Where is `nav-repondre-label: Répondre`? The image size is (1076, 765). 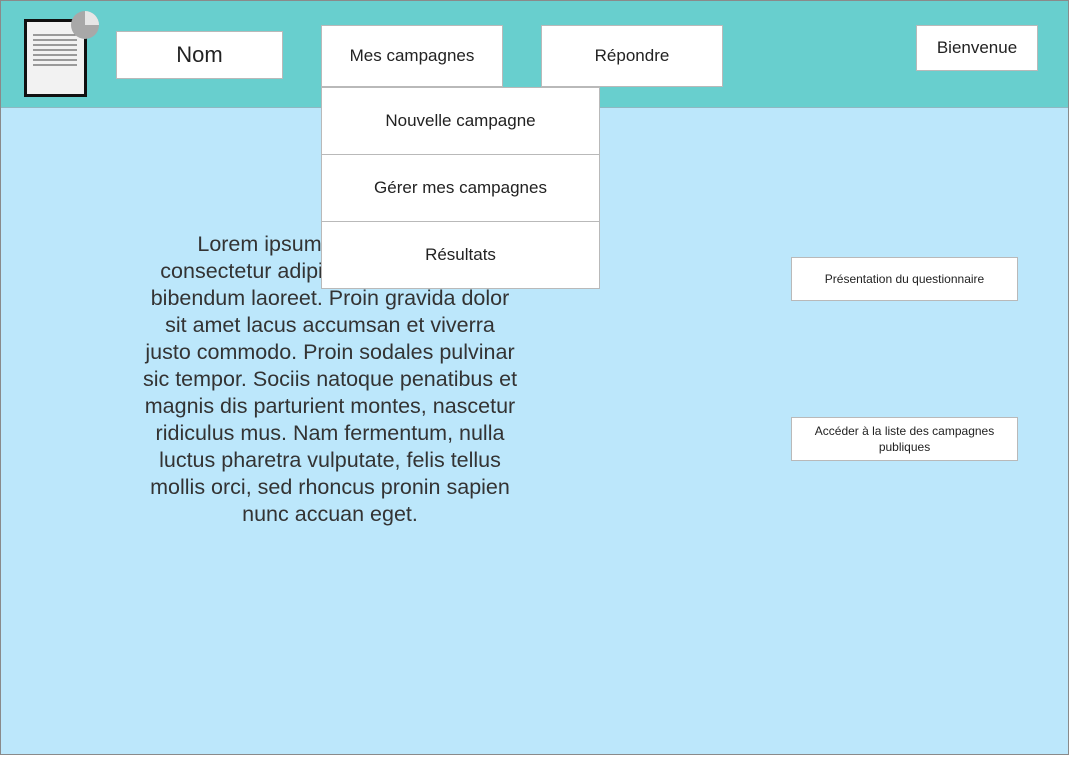
nav-repondre-label: Répondre is located at coordinates (632, 55).